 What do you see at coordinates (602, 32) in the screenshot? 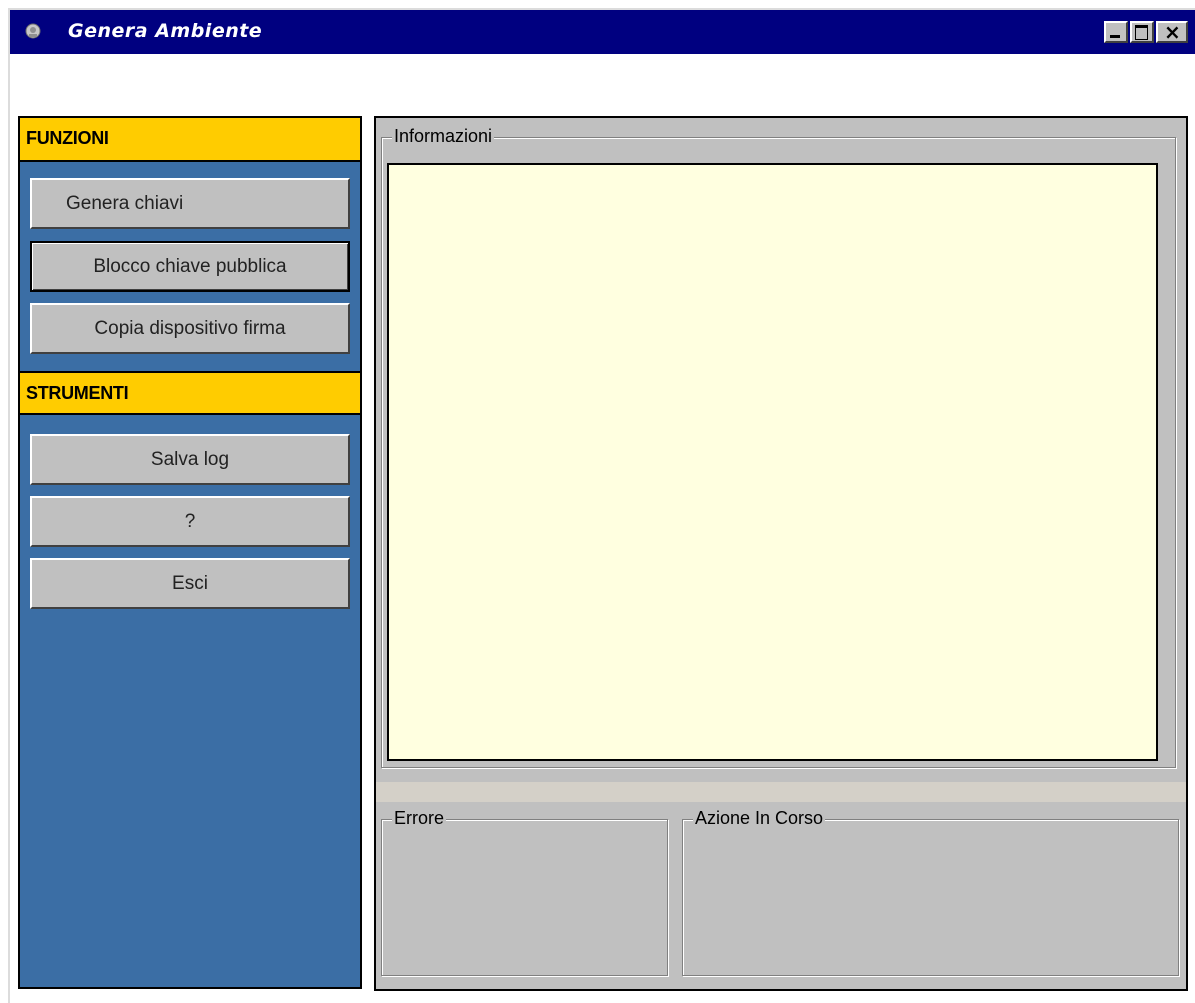
I see `title-bar: Genera Ambiente ×` at bounding box center [602, 32].